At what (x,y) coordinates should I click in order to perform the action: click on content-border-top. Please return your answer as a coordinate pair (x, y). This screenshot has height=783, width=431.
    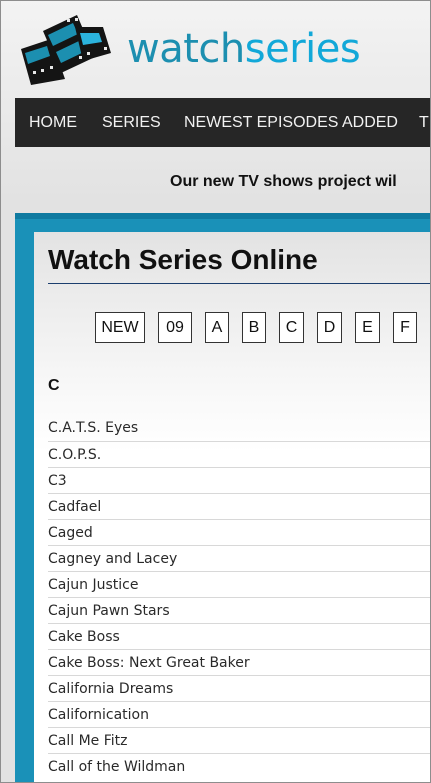
    Looking at the image, I should click on (222, 216).